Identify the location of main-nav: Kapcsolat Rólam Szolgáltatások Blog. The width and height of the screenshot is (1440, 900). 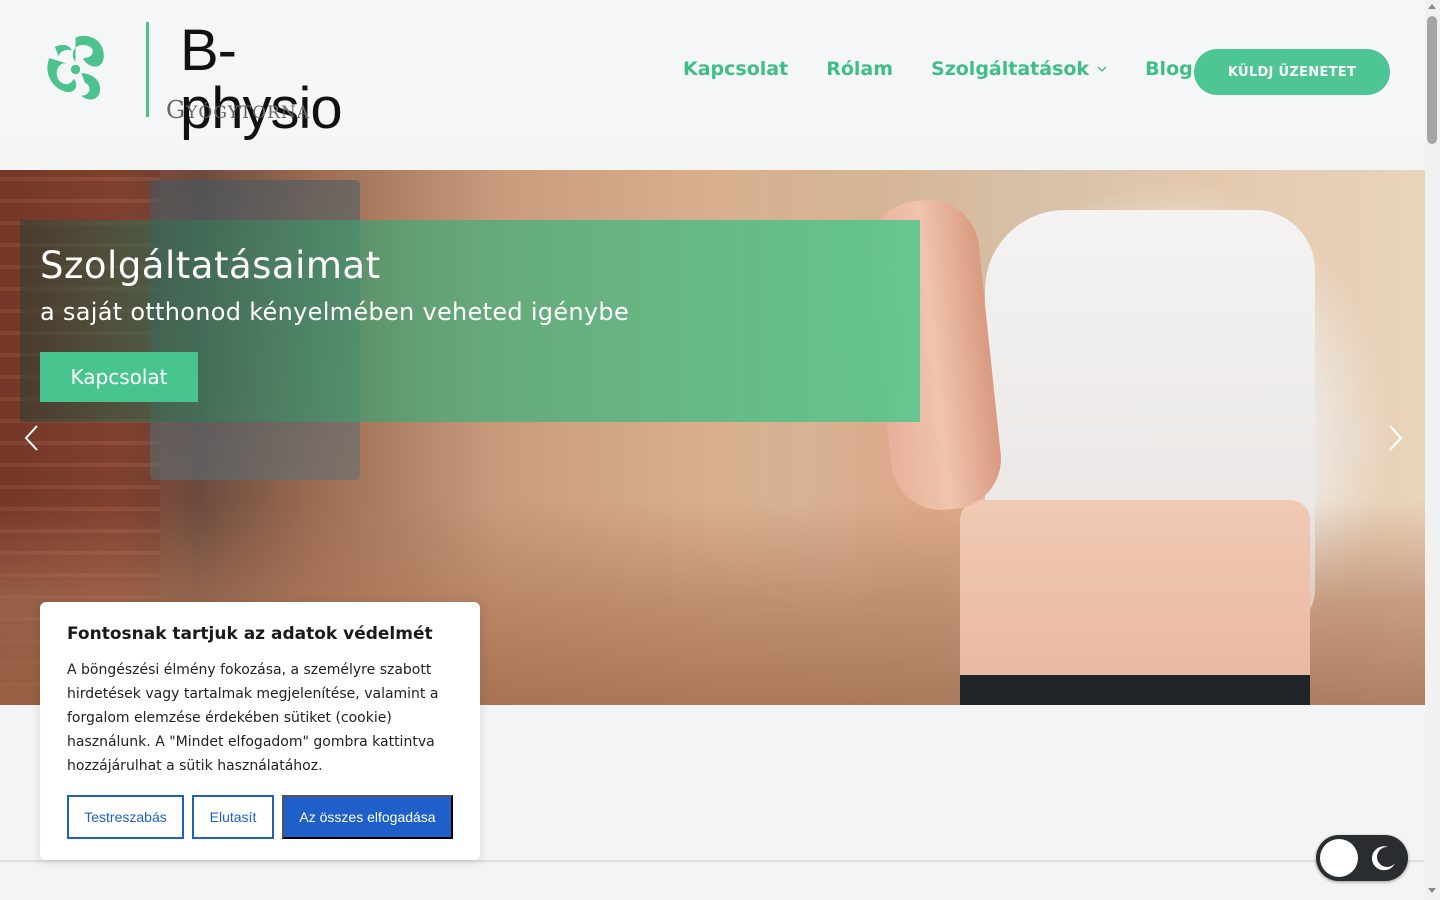
(957, 69).